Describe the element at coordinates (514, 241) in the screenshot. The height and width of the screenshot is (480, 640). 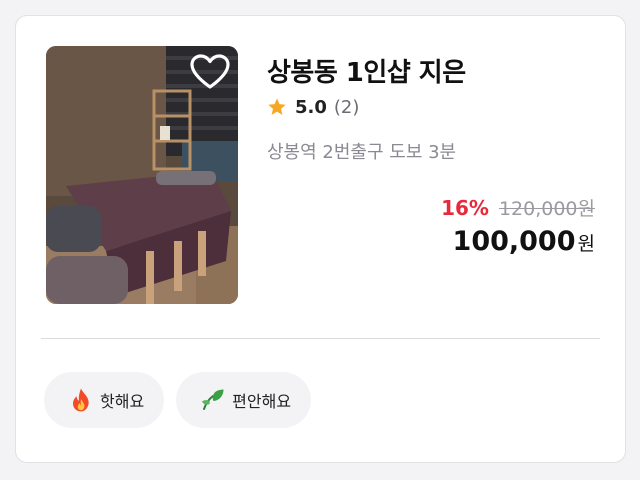
I see `final-price-amount: 100,000` at that location.